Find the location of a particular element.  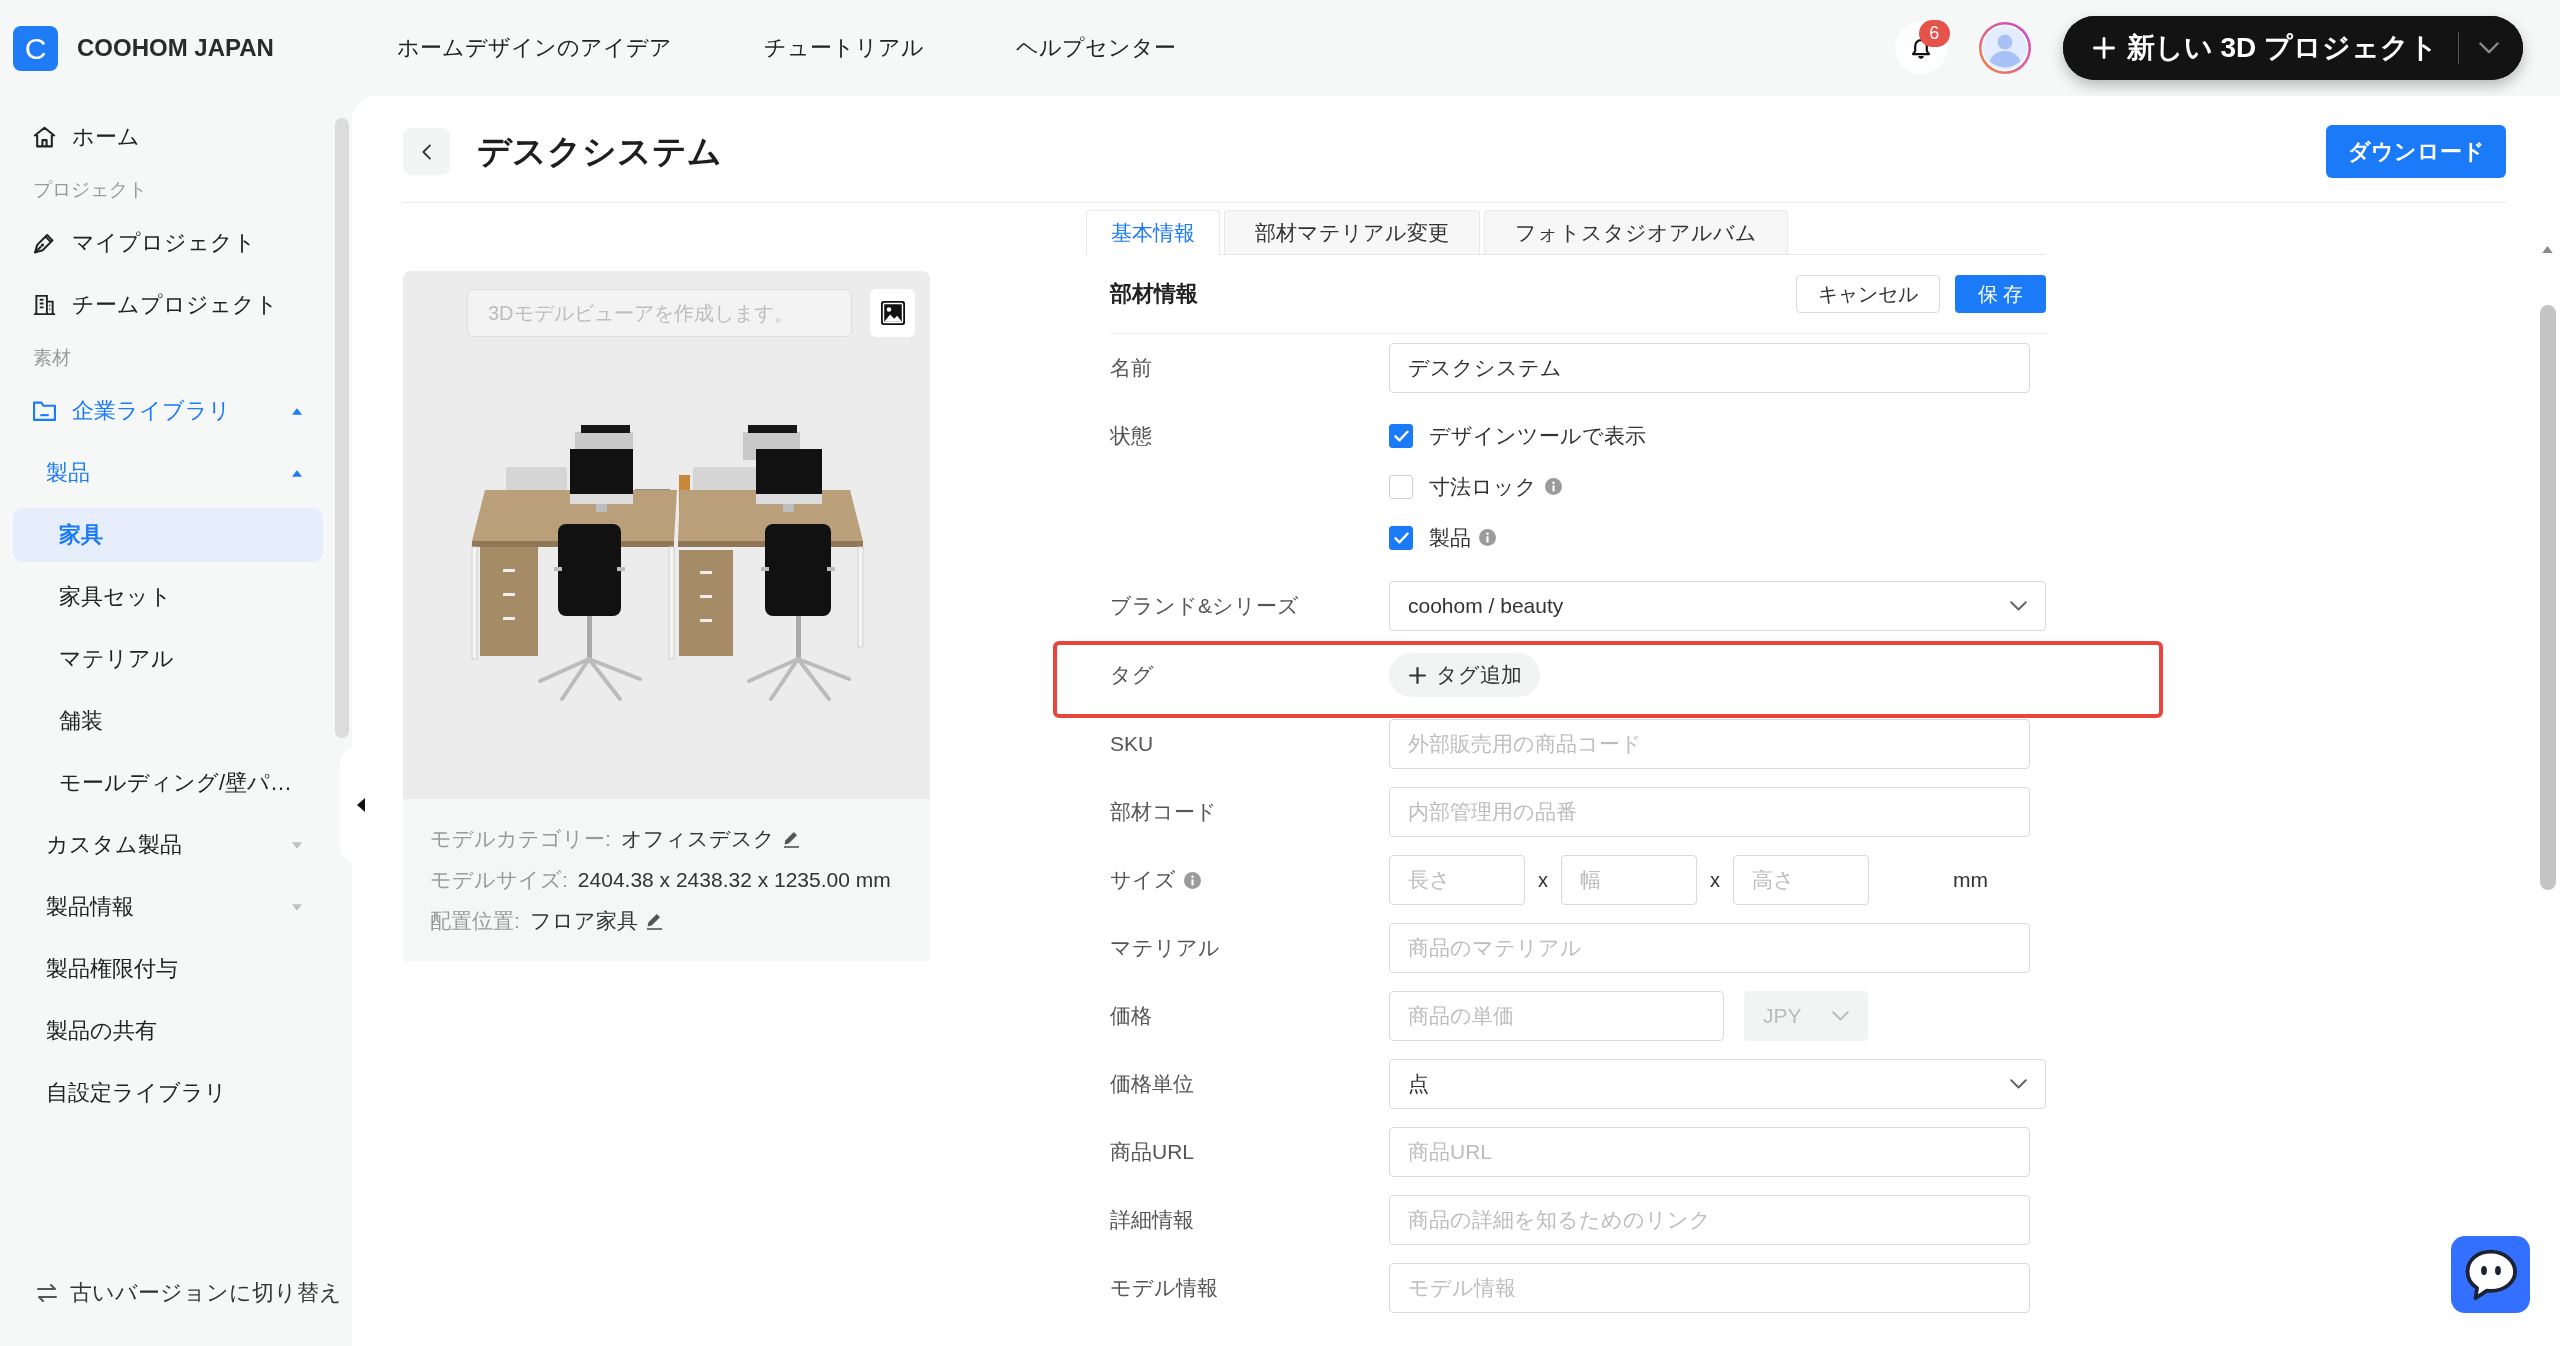

field-label: 価格 is located at coordinates (1131, 1016).